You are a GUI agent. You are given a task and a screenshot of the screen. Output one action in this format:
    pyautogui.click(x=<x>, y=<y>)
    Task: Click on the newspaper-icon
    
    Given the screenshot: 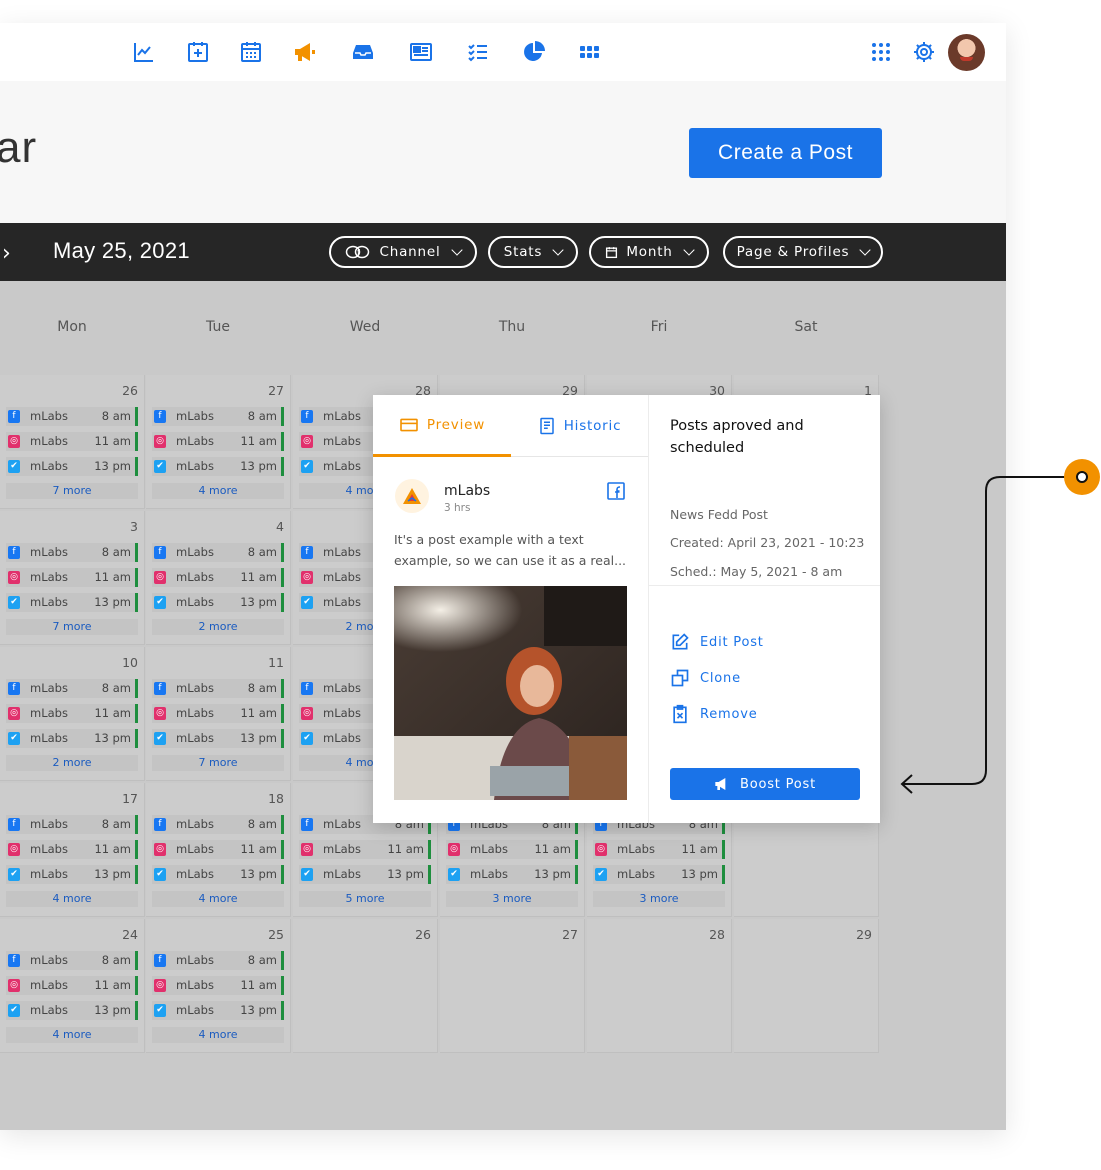 What is the action you would take?
    pyautogui.click(x=421, y=52)
    